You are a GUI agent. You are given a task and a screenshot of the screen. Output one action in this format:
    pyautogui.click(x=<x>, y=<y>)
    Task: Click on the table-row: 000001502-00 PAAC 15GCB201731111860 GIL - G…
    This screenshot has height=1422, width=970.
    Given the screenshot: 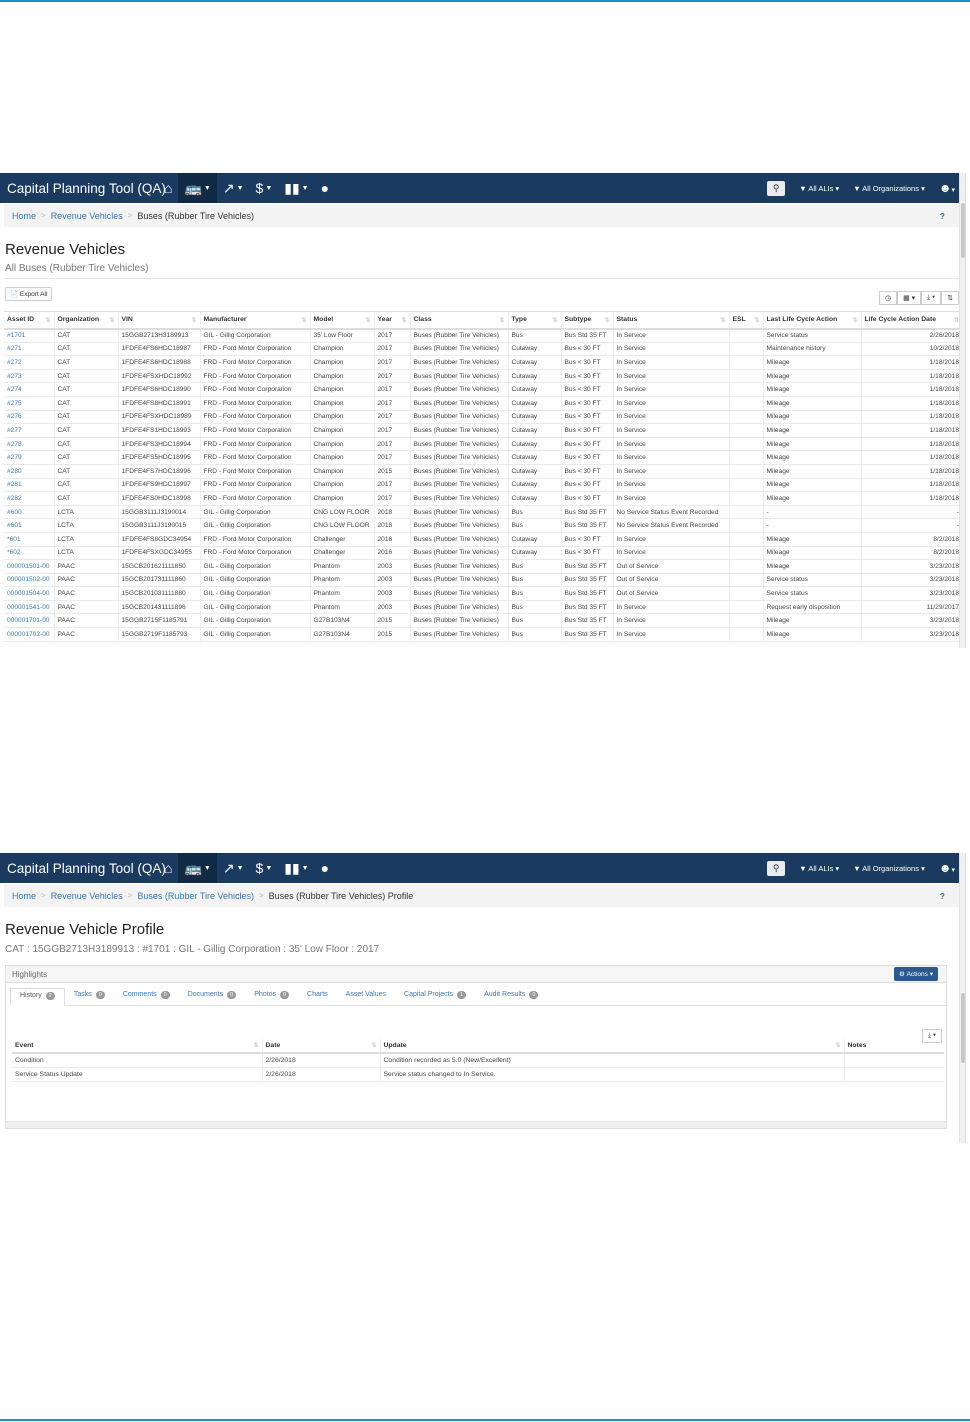 What is the action you would take?
    pyautogui.click(x=483, y=580)
    